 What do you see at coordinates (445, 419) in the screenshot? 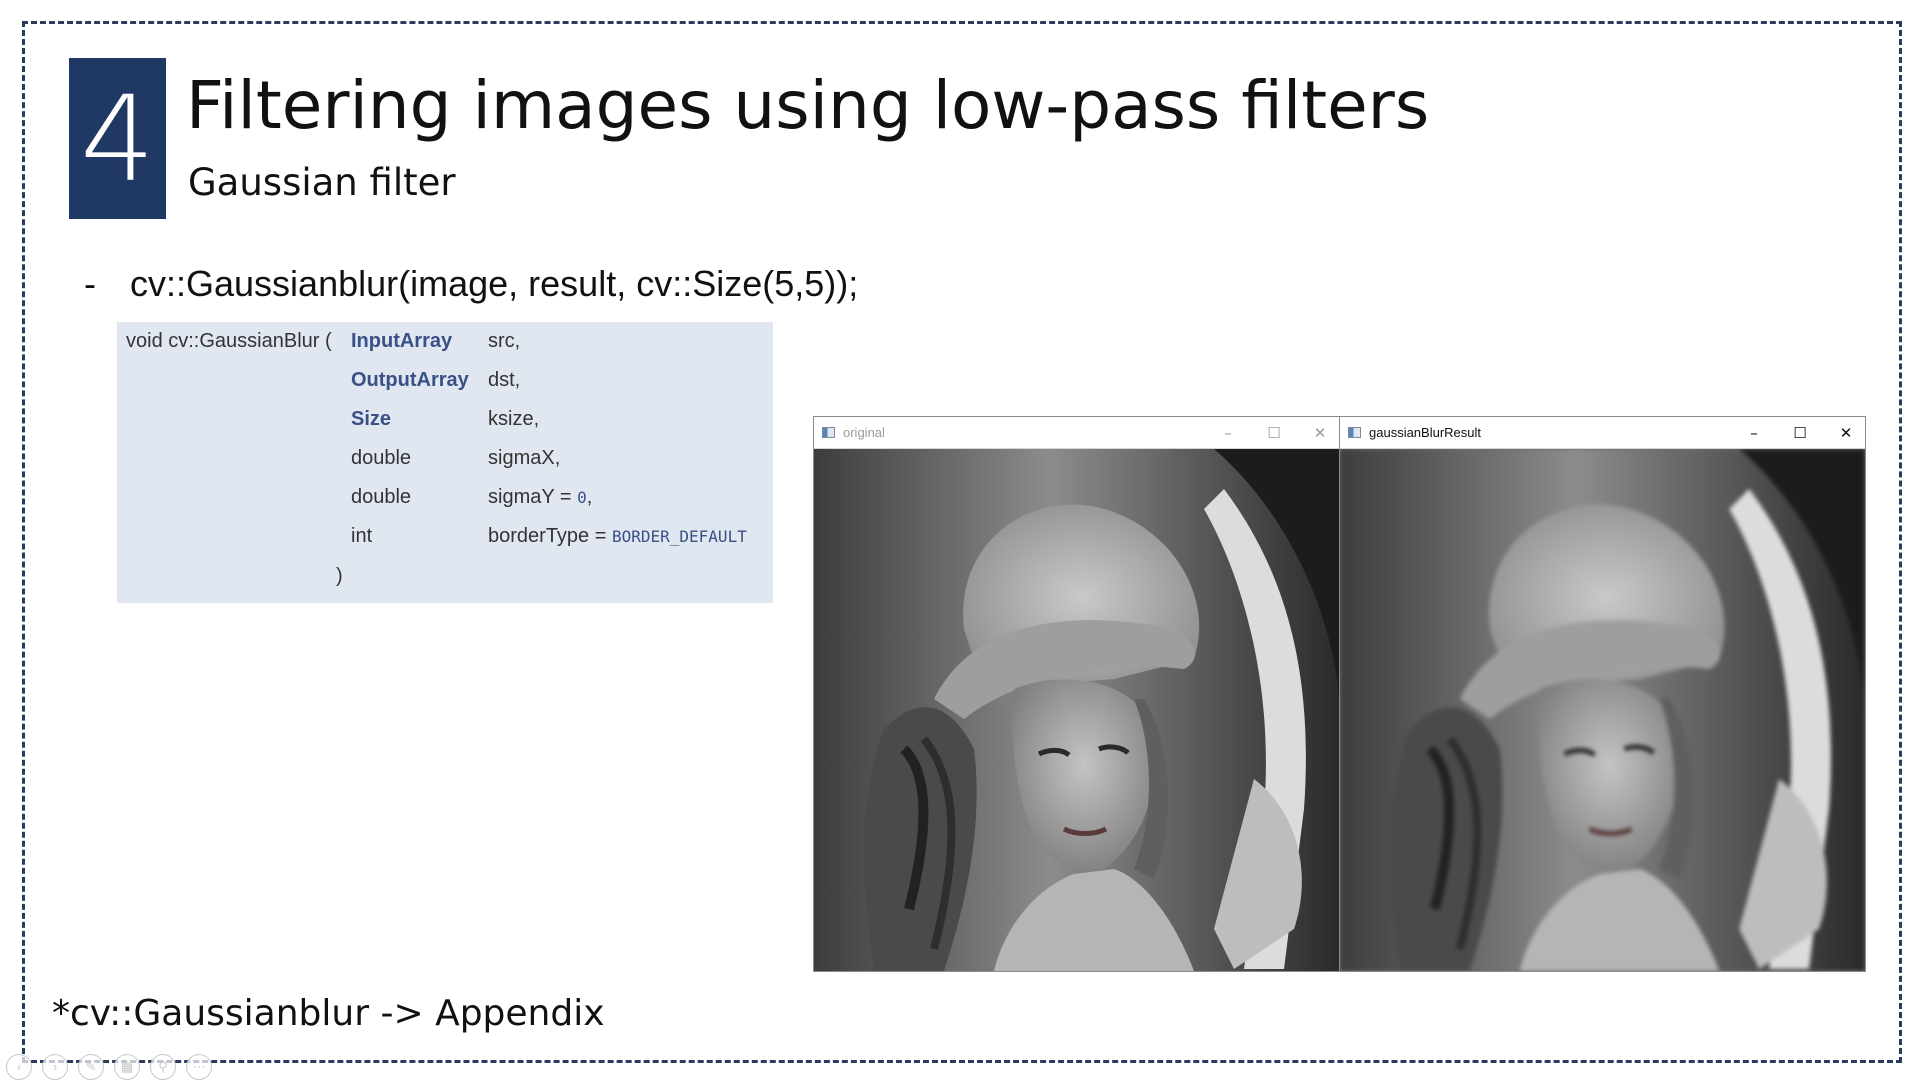
I see `signature-row: Size ksize,` at bounding box center [445, 419].